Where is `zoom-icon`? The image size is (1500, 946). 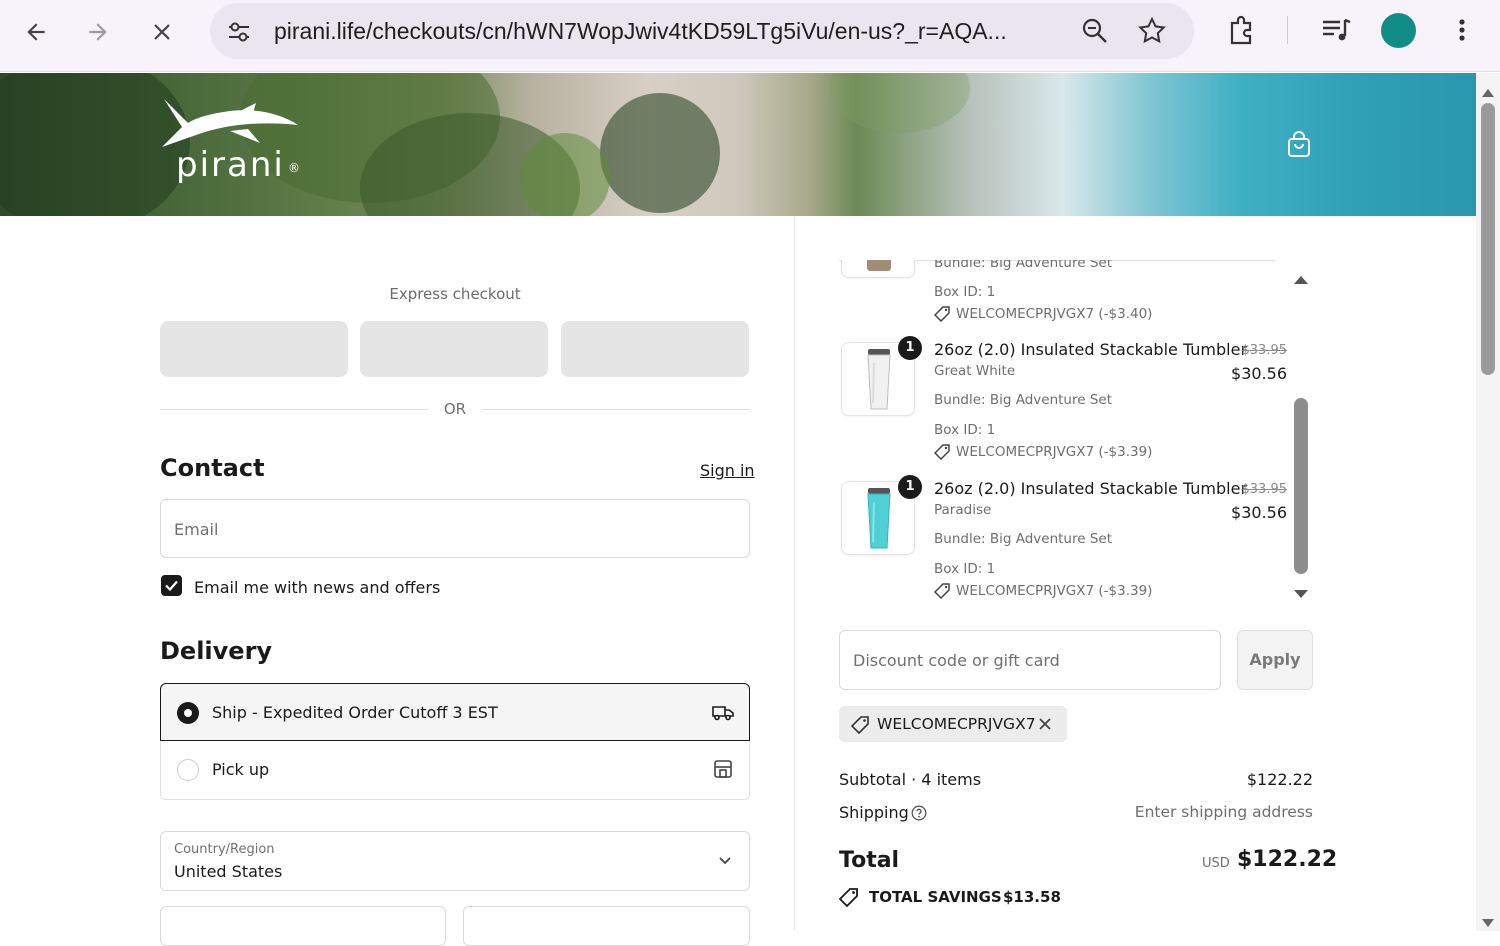
zoom-icon is located at coordinates (1095, 31).